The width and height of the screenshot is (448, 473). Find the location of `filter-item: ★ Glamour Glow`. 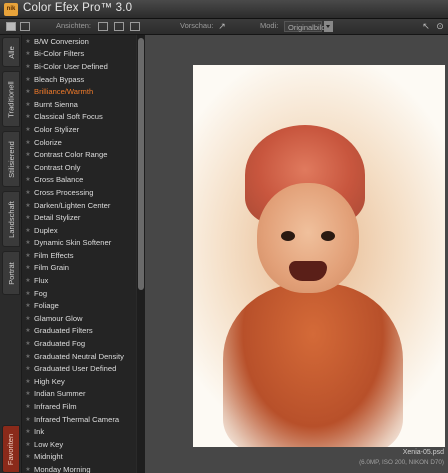

filter-item: ★ Glamour Glow is located at coordinates (79, 318).